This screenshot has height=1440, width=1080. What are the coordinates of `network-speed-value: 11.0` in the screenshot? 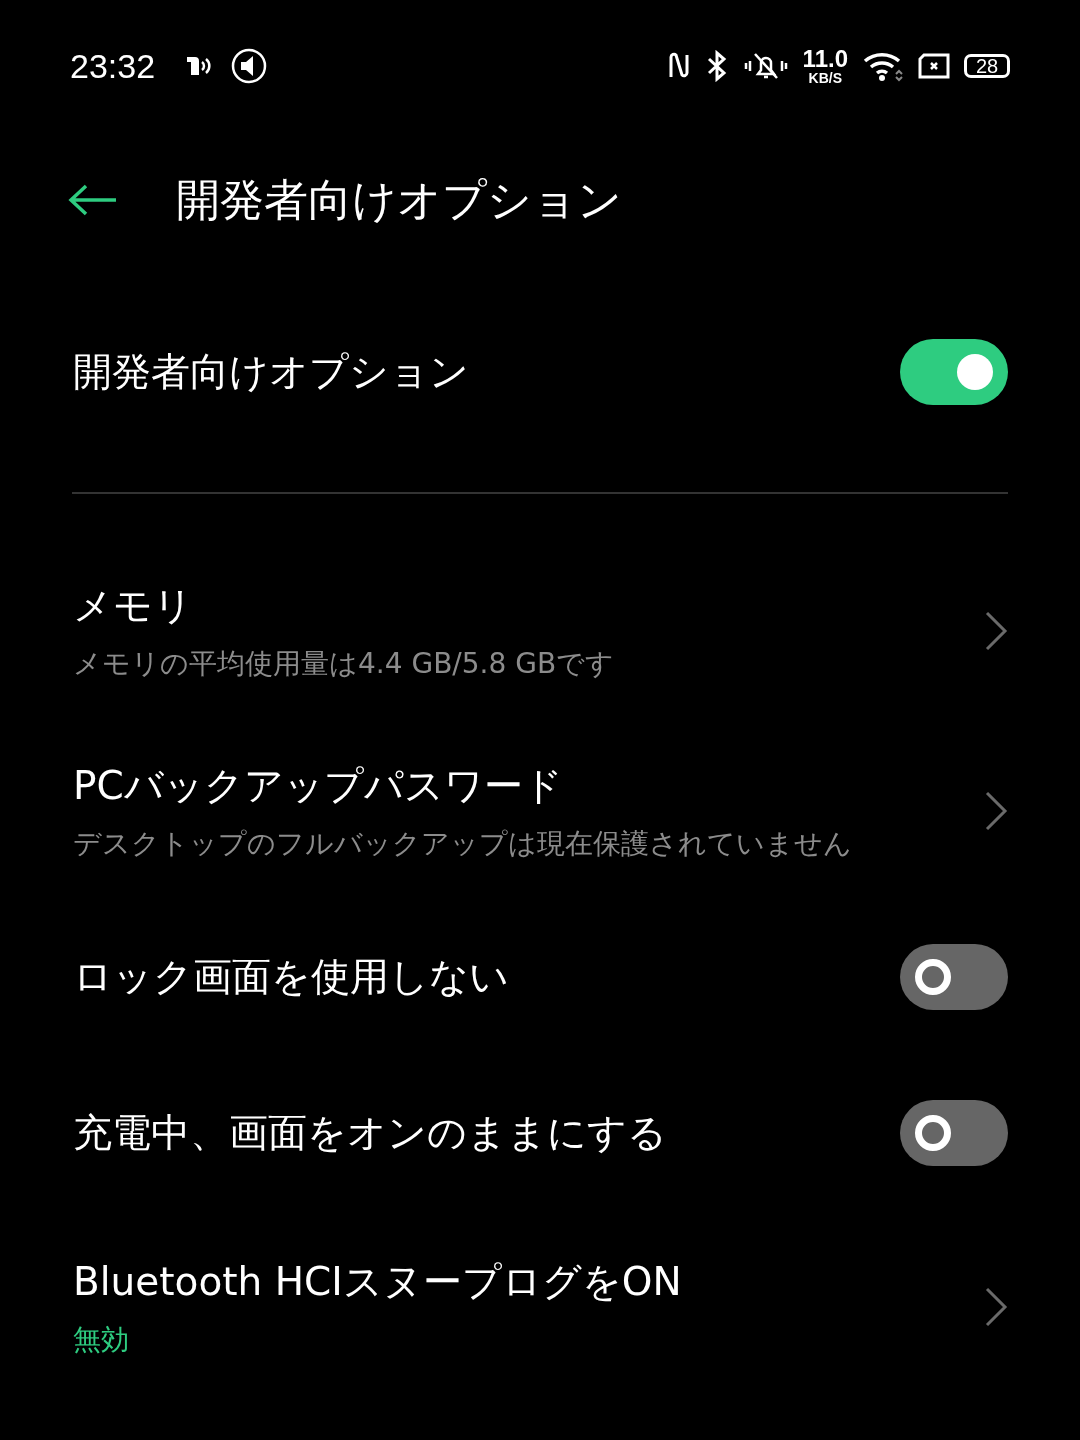 It's located at (825, 59).